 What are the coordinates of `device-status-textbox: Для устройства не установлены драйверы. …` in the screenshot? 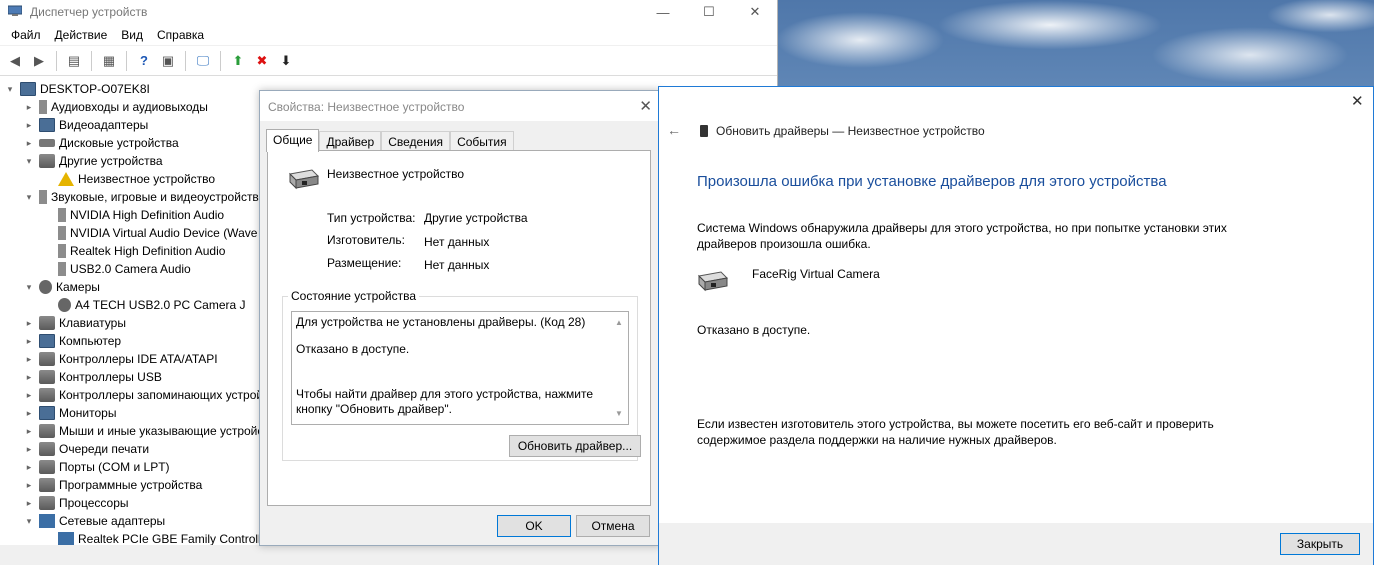 It's located at (460, 368).